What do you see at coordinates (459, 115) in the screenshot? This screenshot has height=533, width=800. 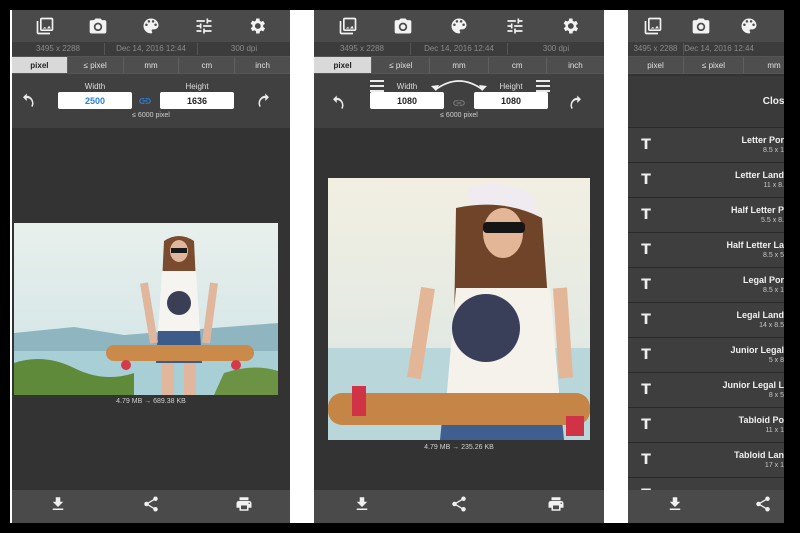 I see `limit-text: ≤ 6000 pixel` at bounding box center [459, 115].